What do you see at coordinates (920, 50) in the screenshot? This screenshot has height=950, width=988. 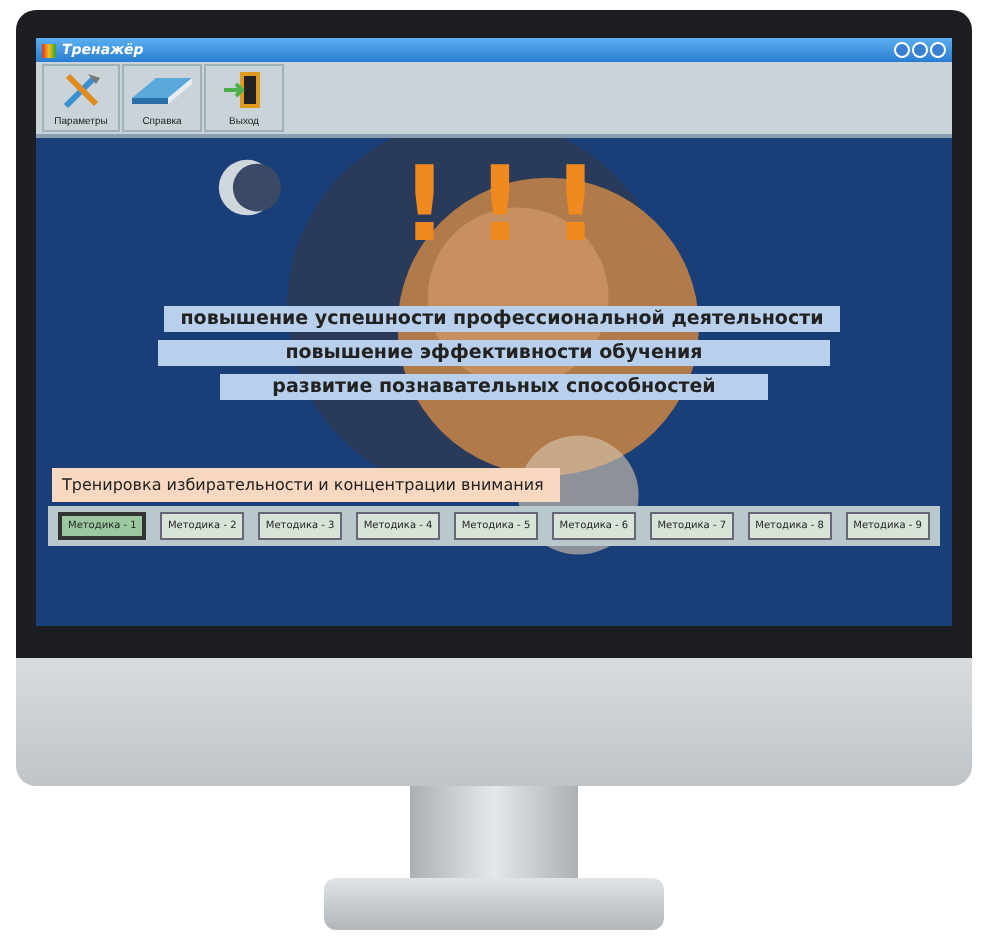 I see `maximize-icon` at bounding box center [920, 50].